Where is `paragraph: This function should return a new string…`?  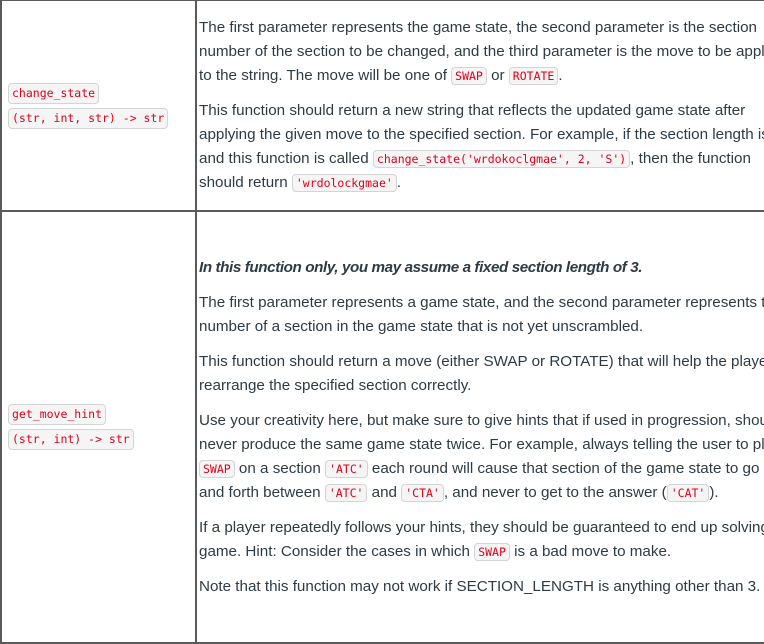
paragraph: This function should return a new string… is located at coordinates (481, 147).